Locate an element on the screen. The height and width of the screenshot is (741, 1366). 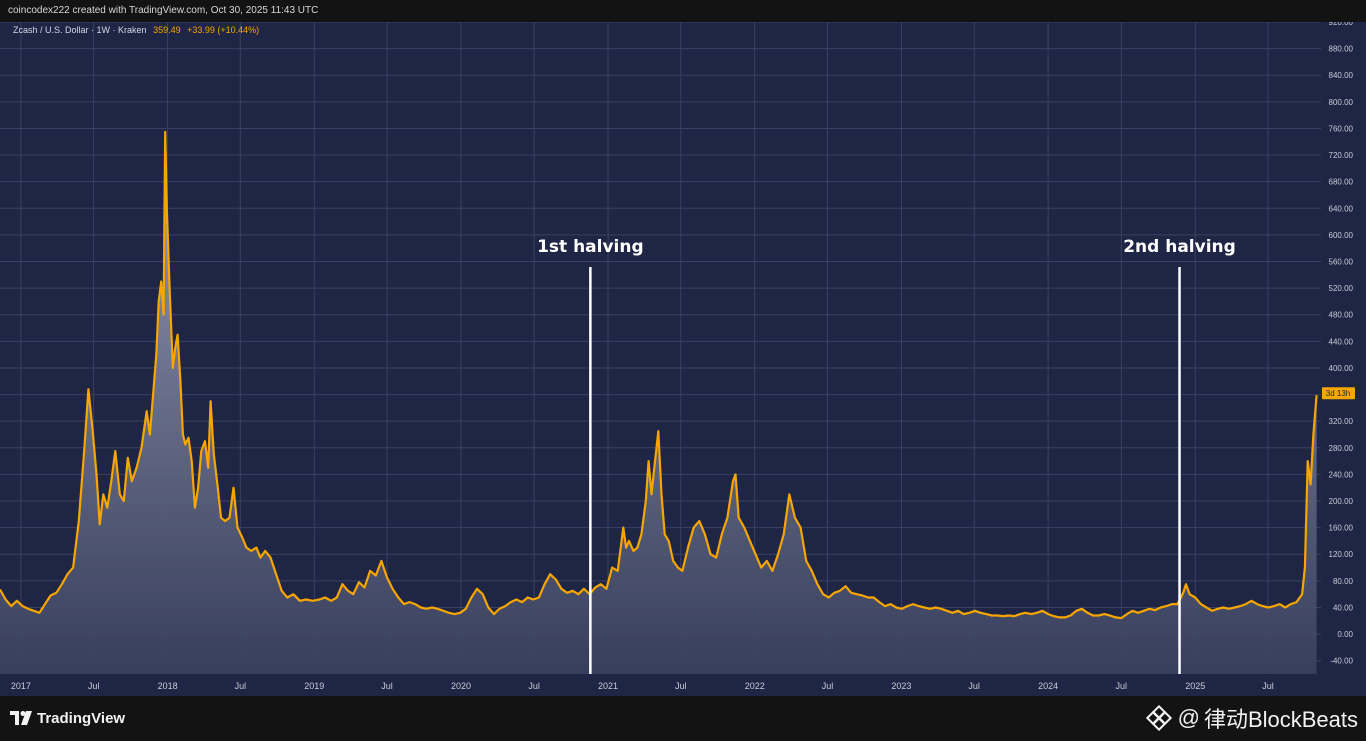
price-countdown-badge: 3d 13h is located at coordinates (1338, 393).